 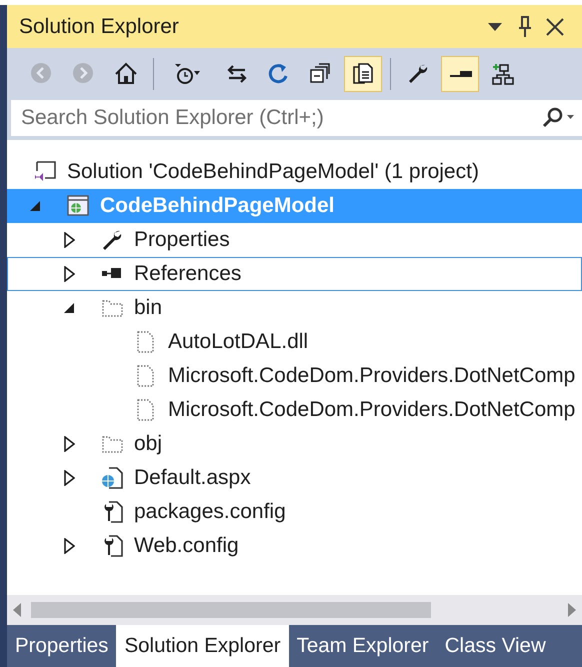 What do you see at coordinates (362, 646) in the screenshot?
I see `tab: Team Explorer` at bounding box center [362, 646].